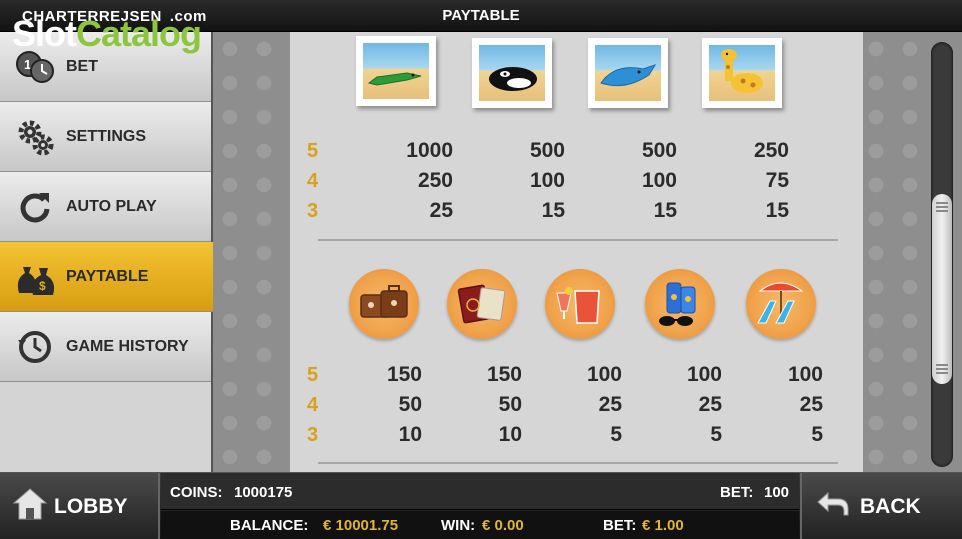 Image resolution: width=962 pixels, height=539 pixels. I want to click on sidebar-item-label: SETTINGS, so click(106, 136).